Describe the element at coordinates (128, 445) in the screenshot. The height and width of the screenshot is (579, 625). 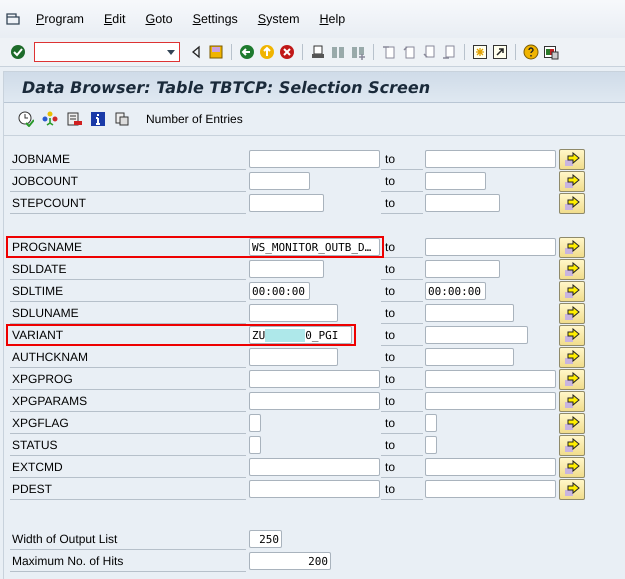
I see `field-label: STATUS` at that location.